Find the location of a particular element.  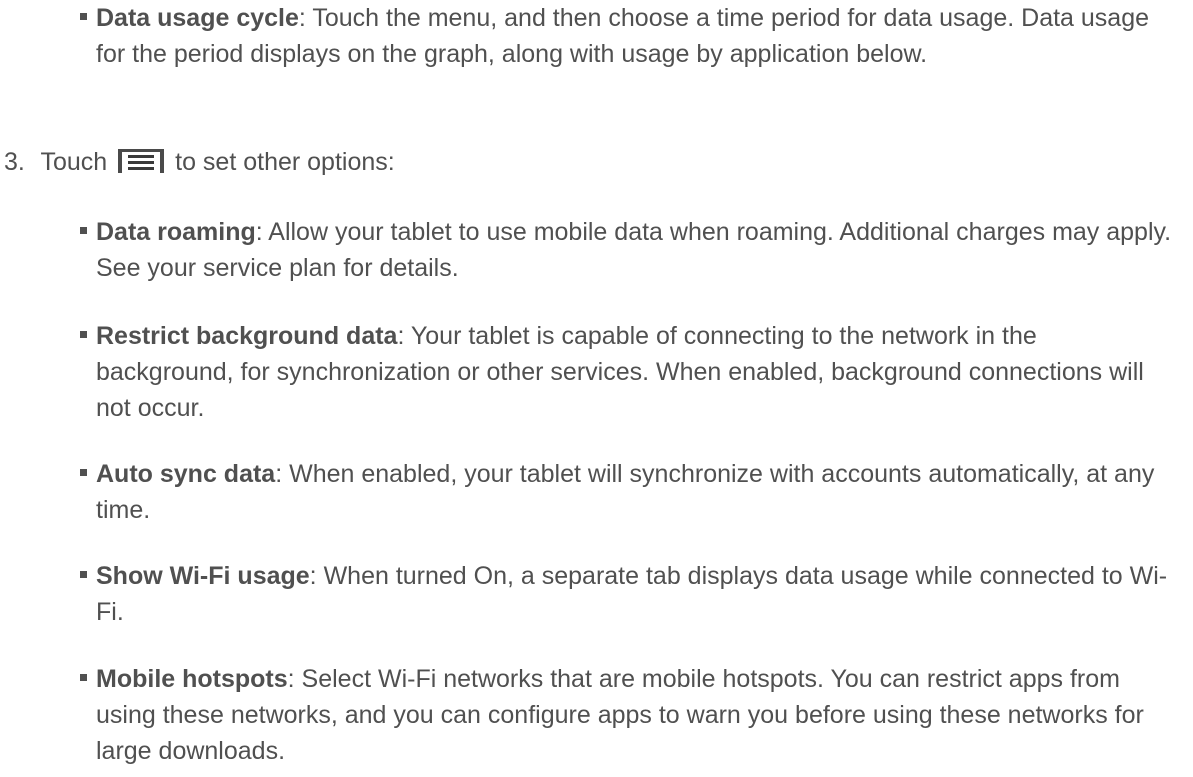

menu-icon is located at coordinates (141, 161).